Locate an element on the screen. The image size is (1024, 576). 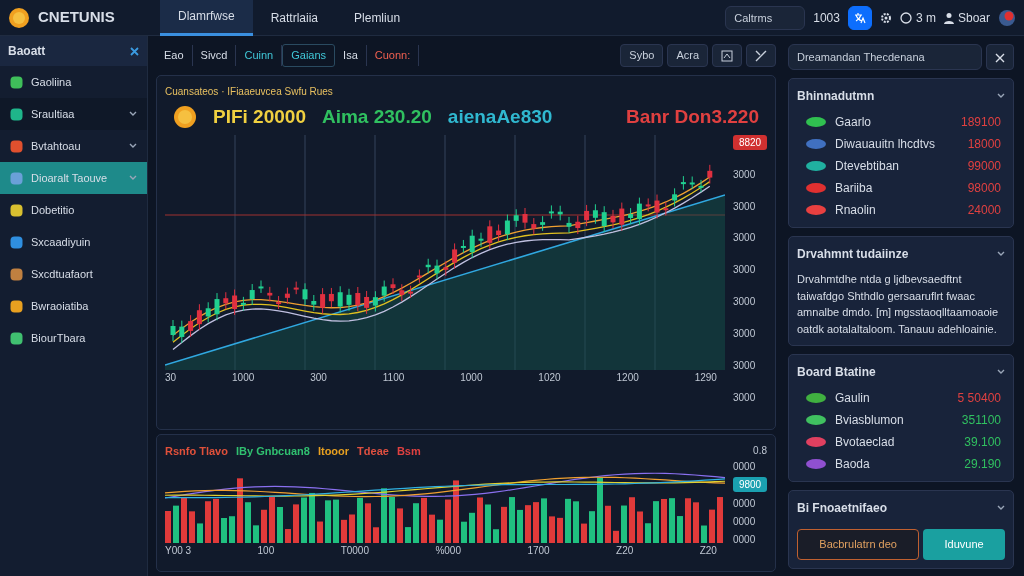
list-item-name: Gaarlo is located at coordinates (853, 122).